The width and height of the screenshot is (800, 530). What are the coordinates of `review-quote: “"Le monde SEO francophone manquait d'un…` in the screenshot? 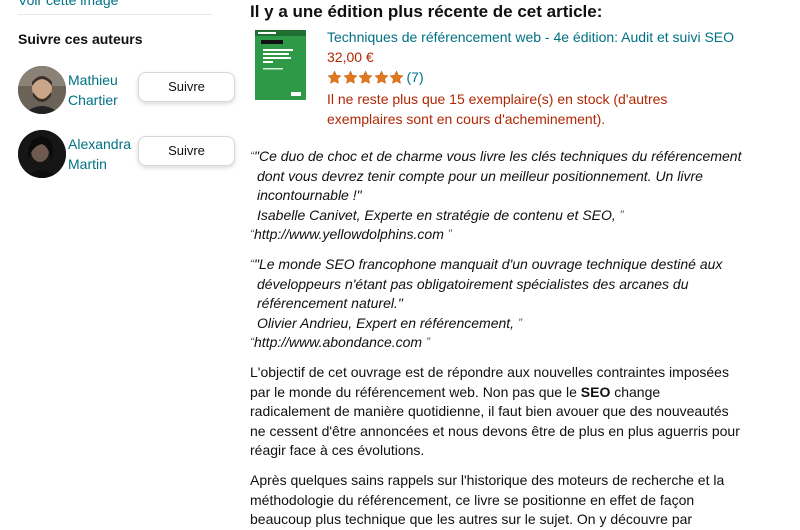 It's located at (486, 303).